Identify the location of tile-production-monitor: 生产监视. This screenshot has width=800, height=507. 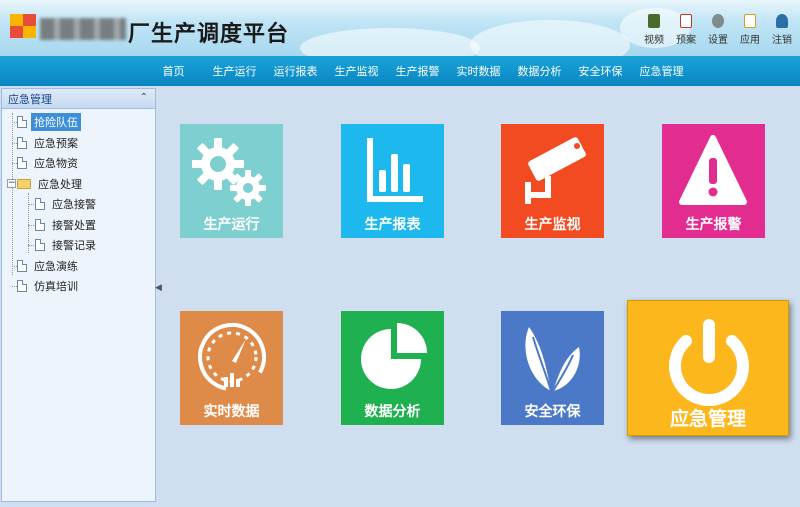
(552, 181).